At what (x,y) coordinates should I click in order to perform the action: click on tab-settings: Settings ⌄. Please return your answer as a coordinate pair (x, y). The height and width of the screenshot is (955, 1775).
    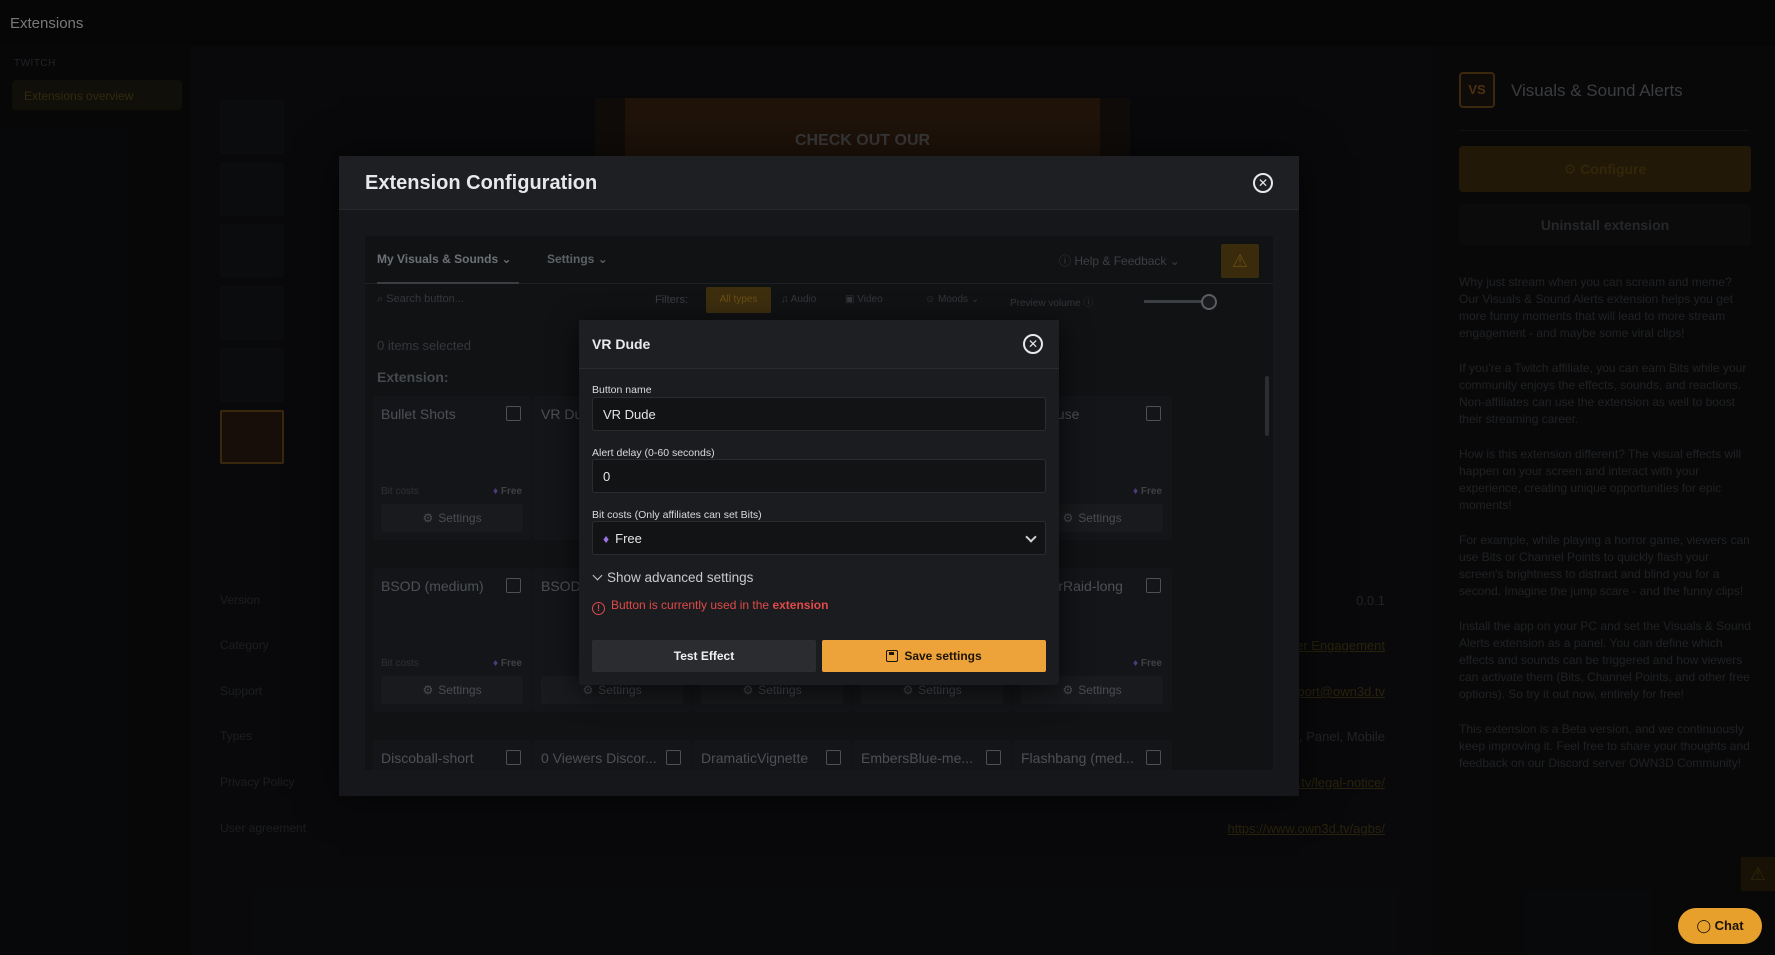
    Looking at the image, I should click on (577, 259).